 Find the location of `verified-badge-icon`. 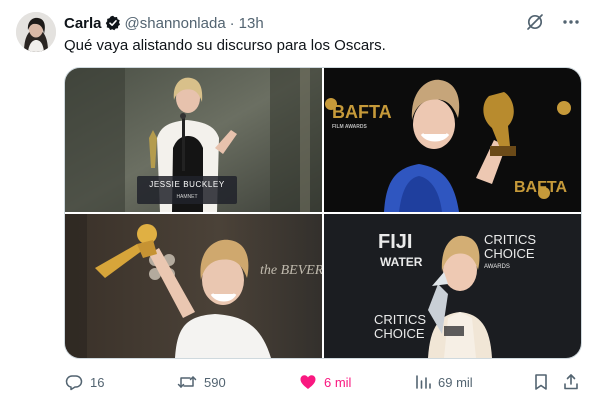

verified-badge-icon is located at coordinates (113, 23).